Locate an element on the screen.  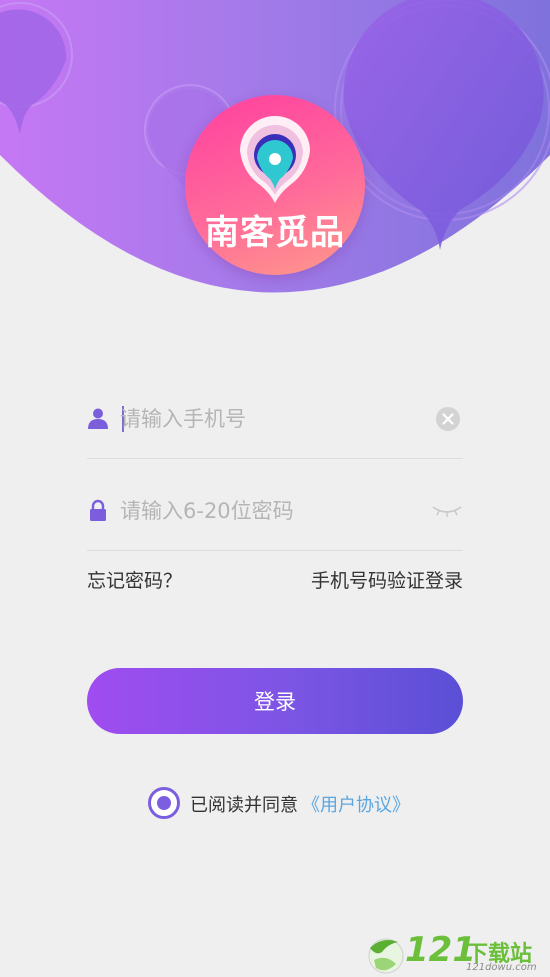
lock-icon is located at coordinates (98, 510).